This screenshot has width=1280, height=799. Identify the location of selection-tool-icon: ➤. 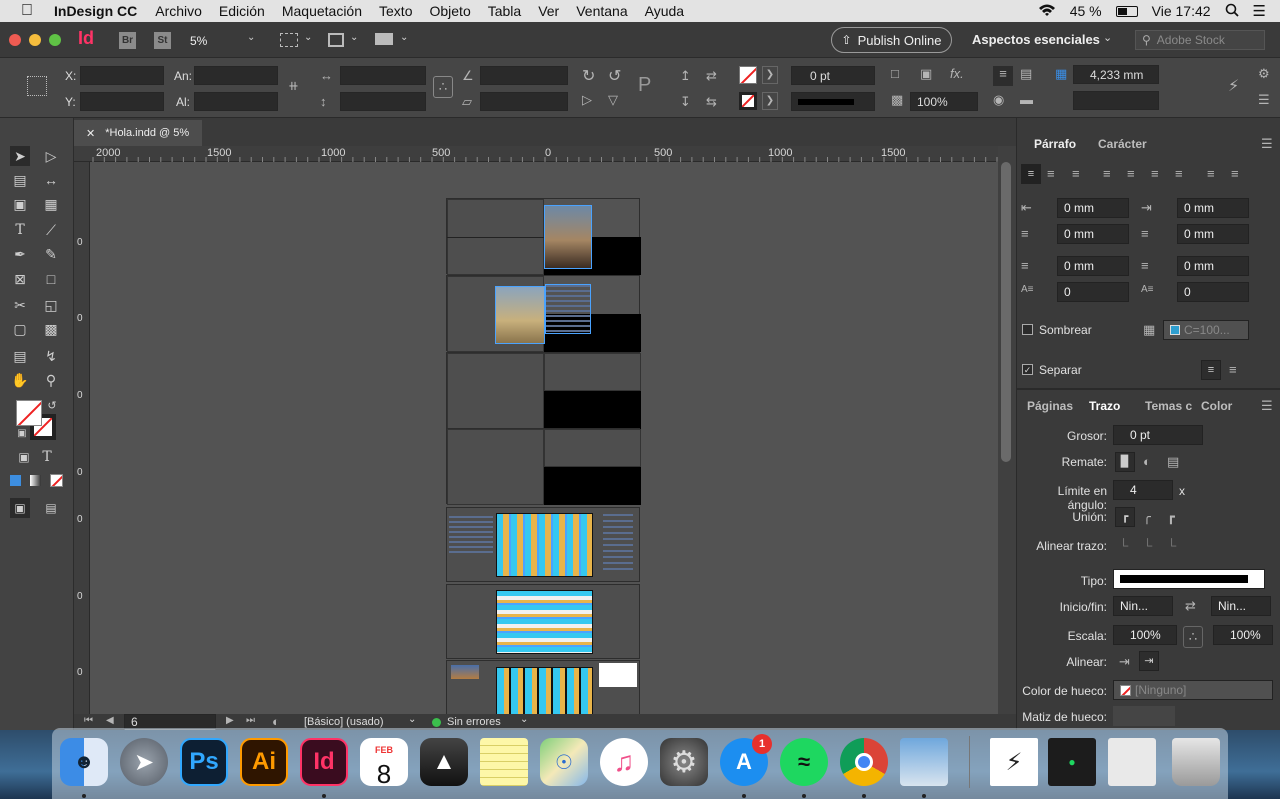
(20, 156).